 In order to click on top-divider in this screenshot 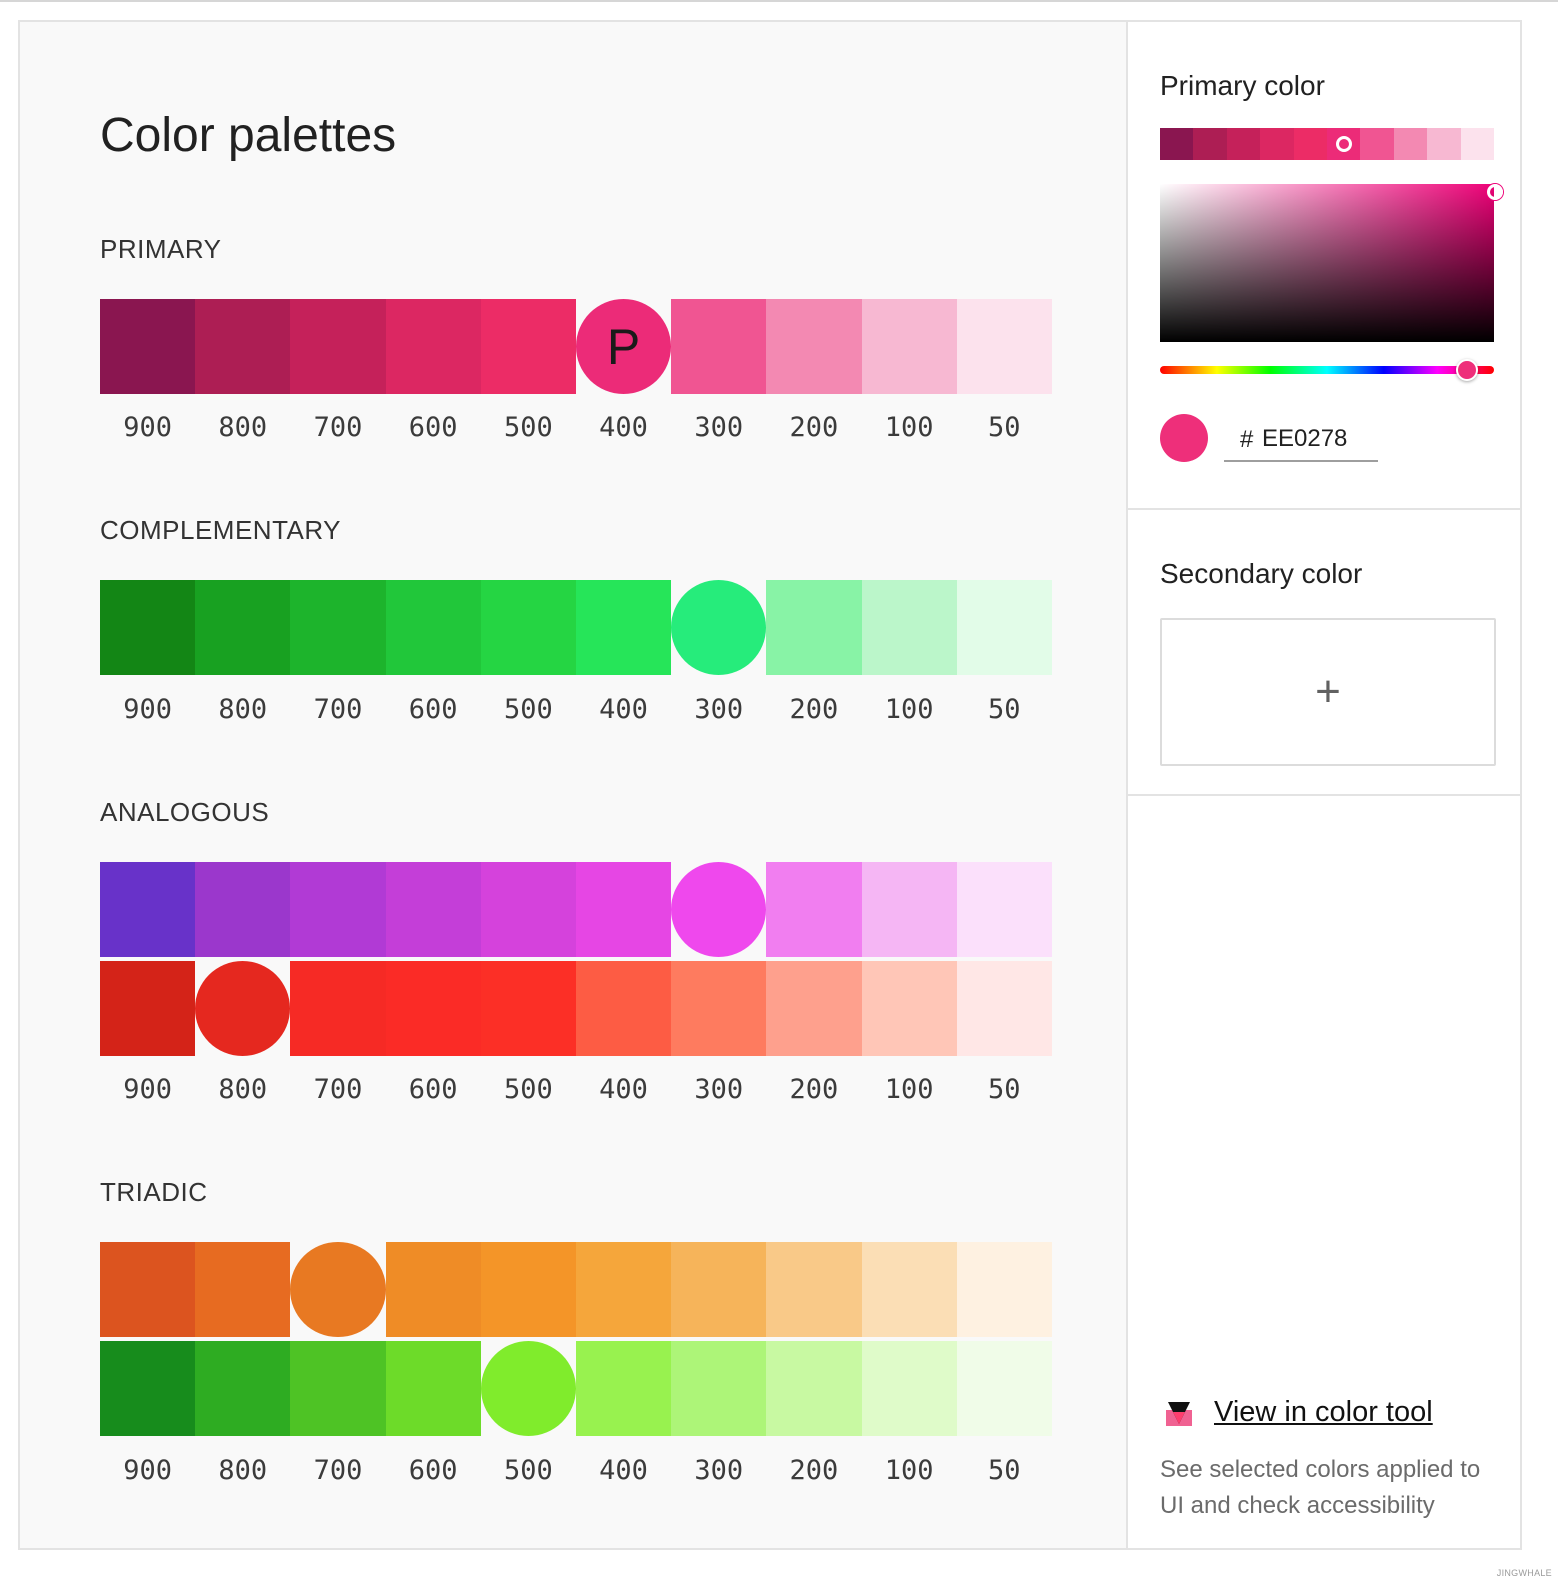, I will do `click(779, 1)`.